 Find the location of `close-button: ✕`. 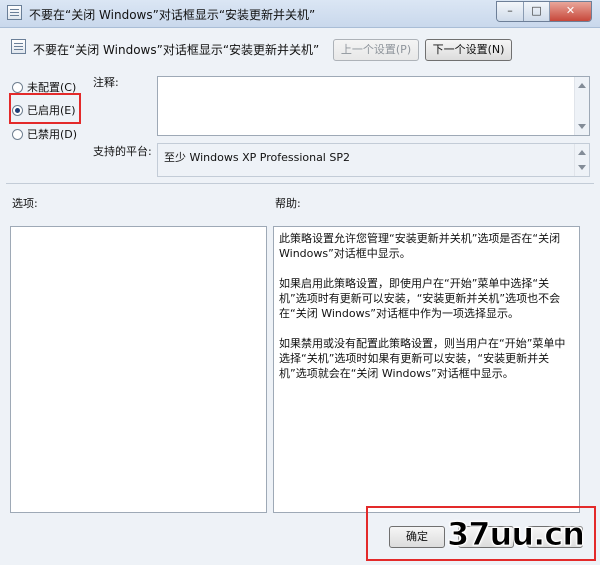

close-button: ✕ is located at coordinates (570, 11).